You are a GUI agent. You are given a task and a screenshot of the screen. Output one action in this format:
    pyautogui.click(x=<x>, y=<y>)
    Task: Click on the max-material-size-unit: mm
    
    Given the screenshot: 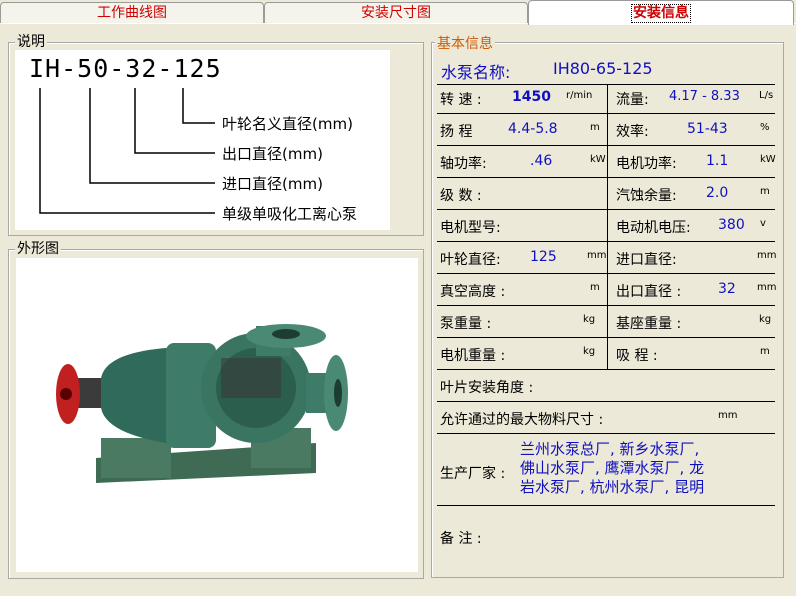 What is the action you would take?
    pyautogui.click(x=728, y=415)
    